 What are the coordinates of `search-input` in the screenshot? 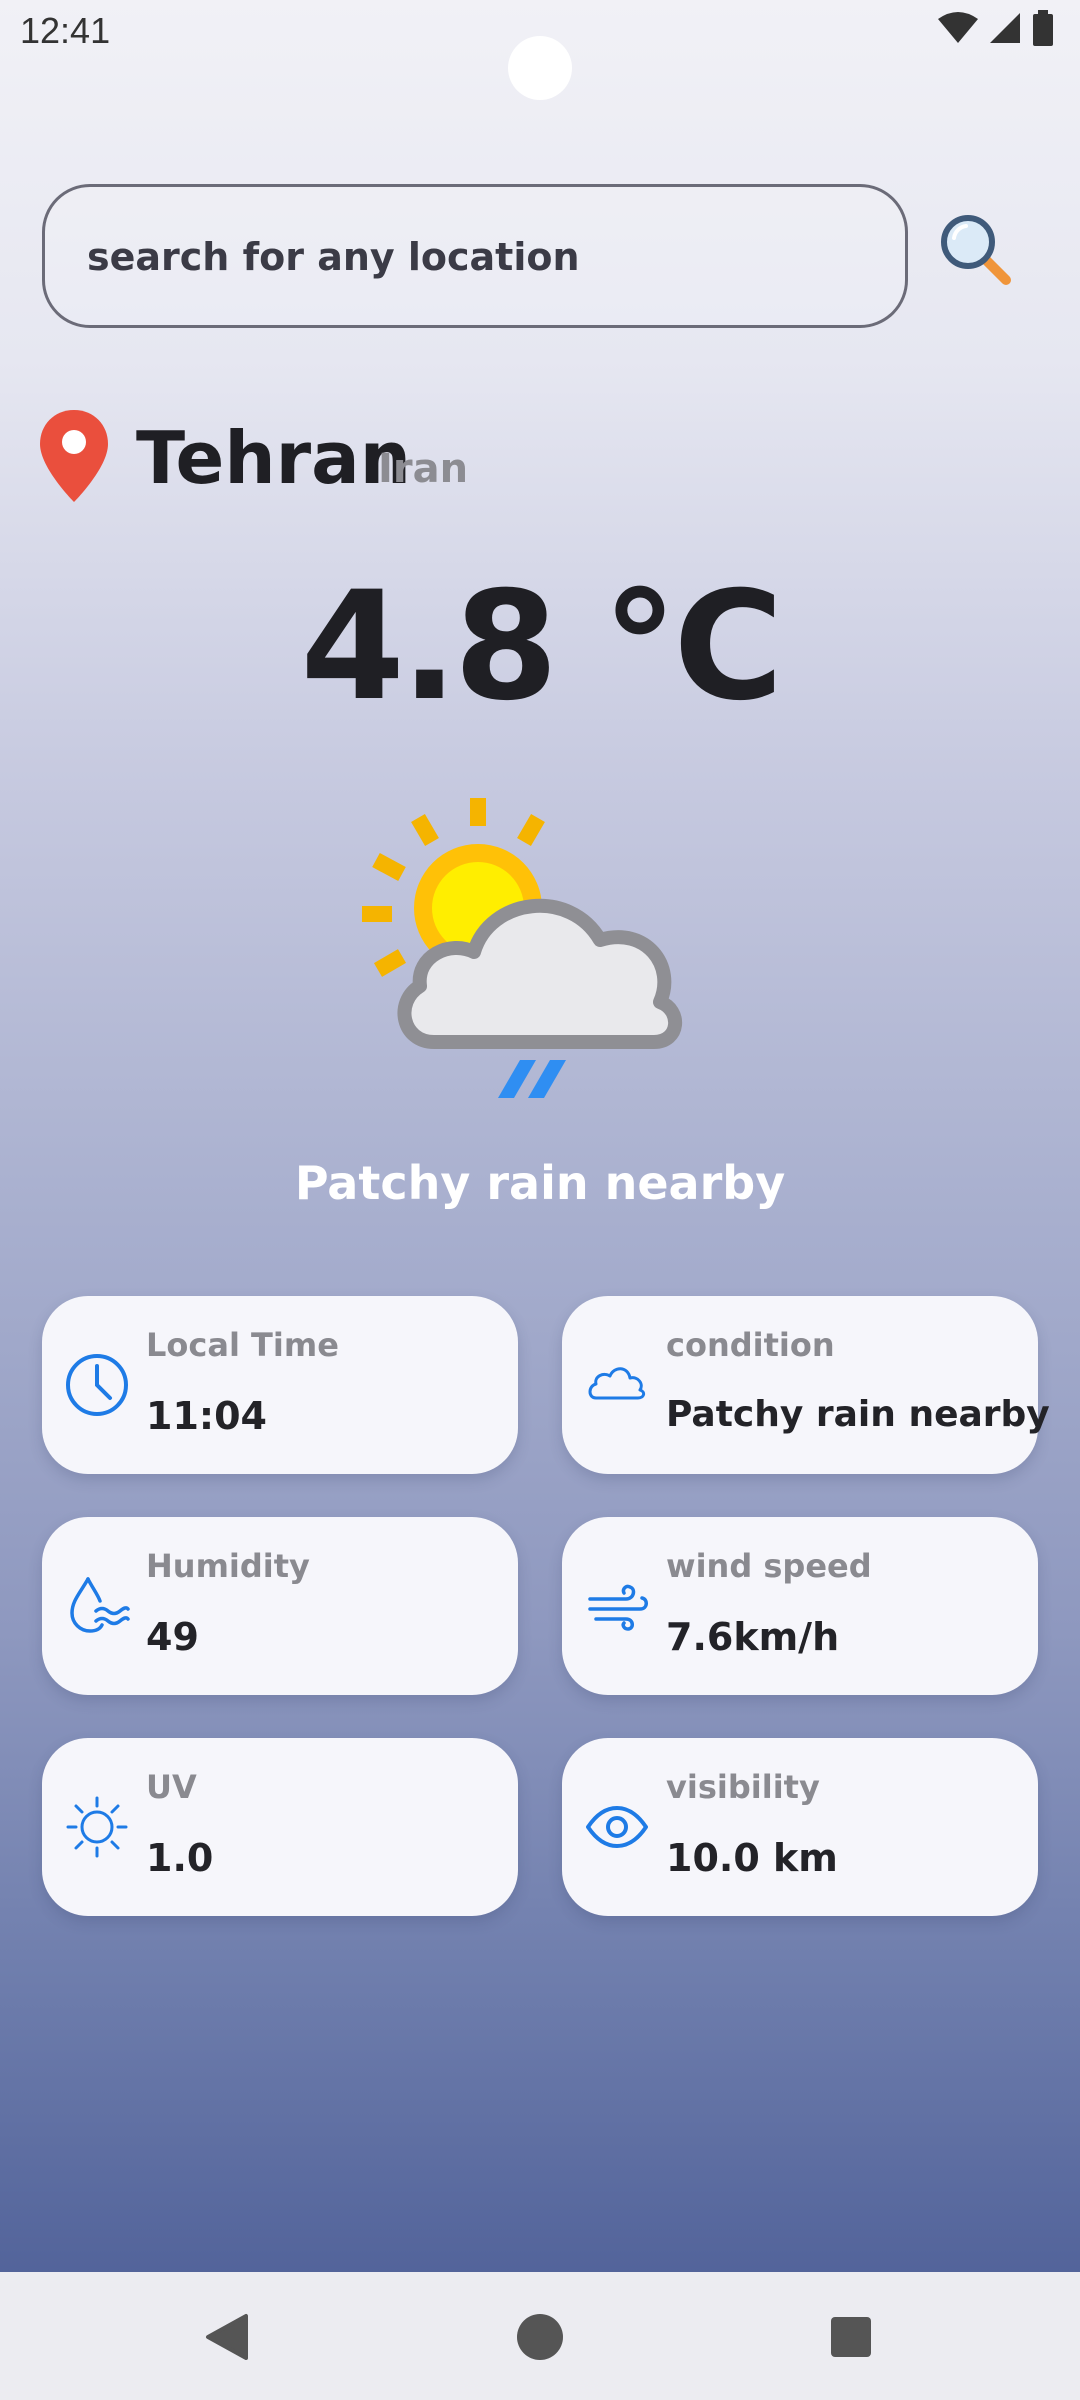 It's located at (477, 257).